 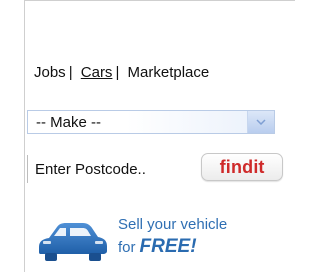 What do you see at coordinates (173, 224) in the screenshot?
I see `sell-banner-line1: Sell your vehicle` at bounding box center [173, 224].